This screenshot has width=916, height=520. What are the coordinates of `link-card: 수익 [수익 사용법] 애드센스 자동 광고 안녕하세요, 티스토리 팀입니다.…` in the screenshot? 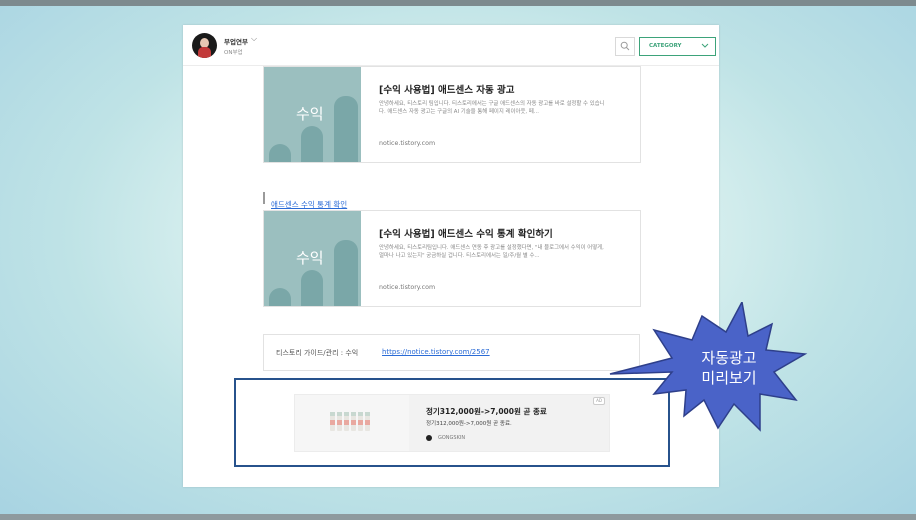 It's located at (452, 114).